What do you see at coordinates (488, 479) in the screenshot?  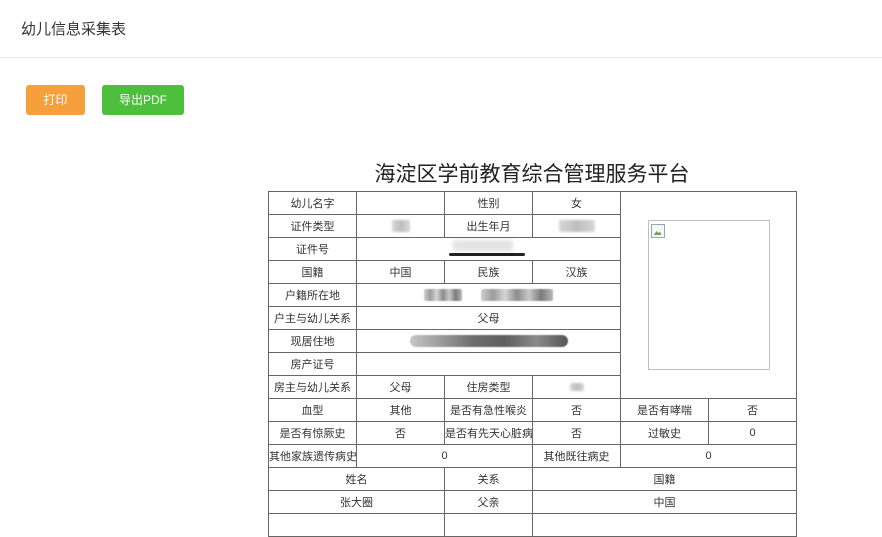 I see `family-relation-header: 关系` at bounding box center [488, 479].